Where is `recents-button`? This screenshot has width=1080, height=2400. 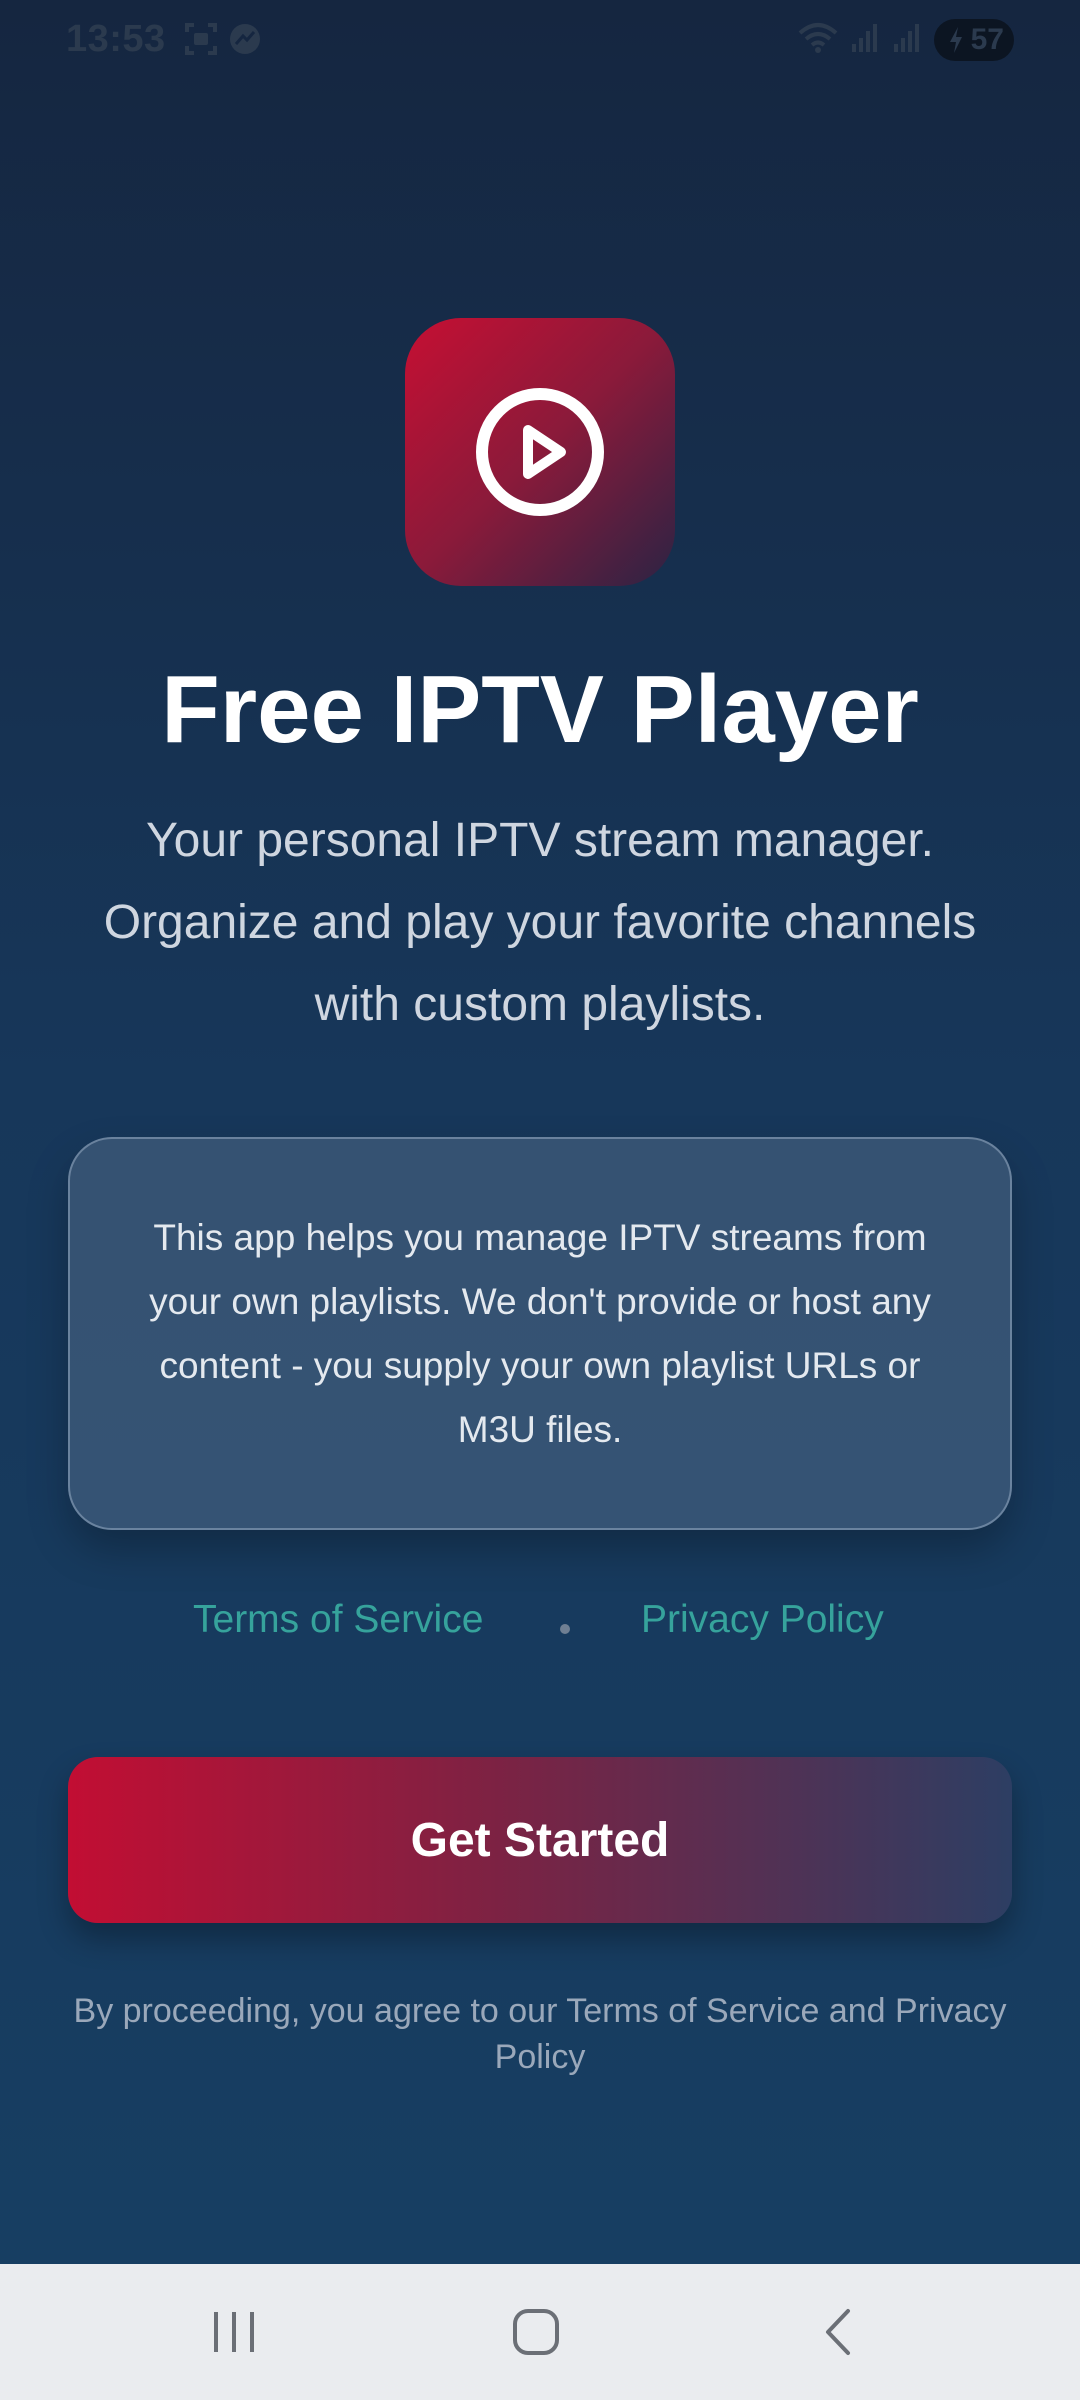
recents-button is located at coordinates (234, 2332).